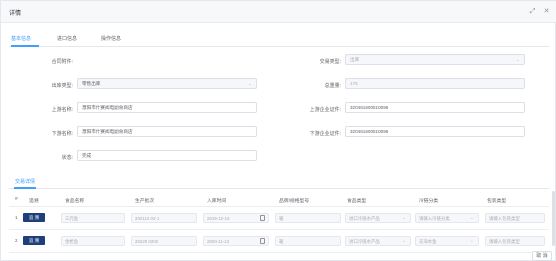 The image size is (556, 261). I want to click on cold-chain-select: 请输入冷链分类 ⌄, so click(447, 218).